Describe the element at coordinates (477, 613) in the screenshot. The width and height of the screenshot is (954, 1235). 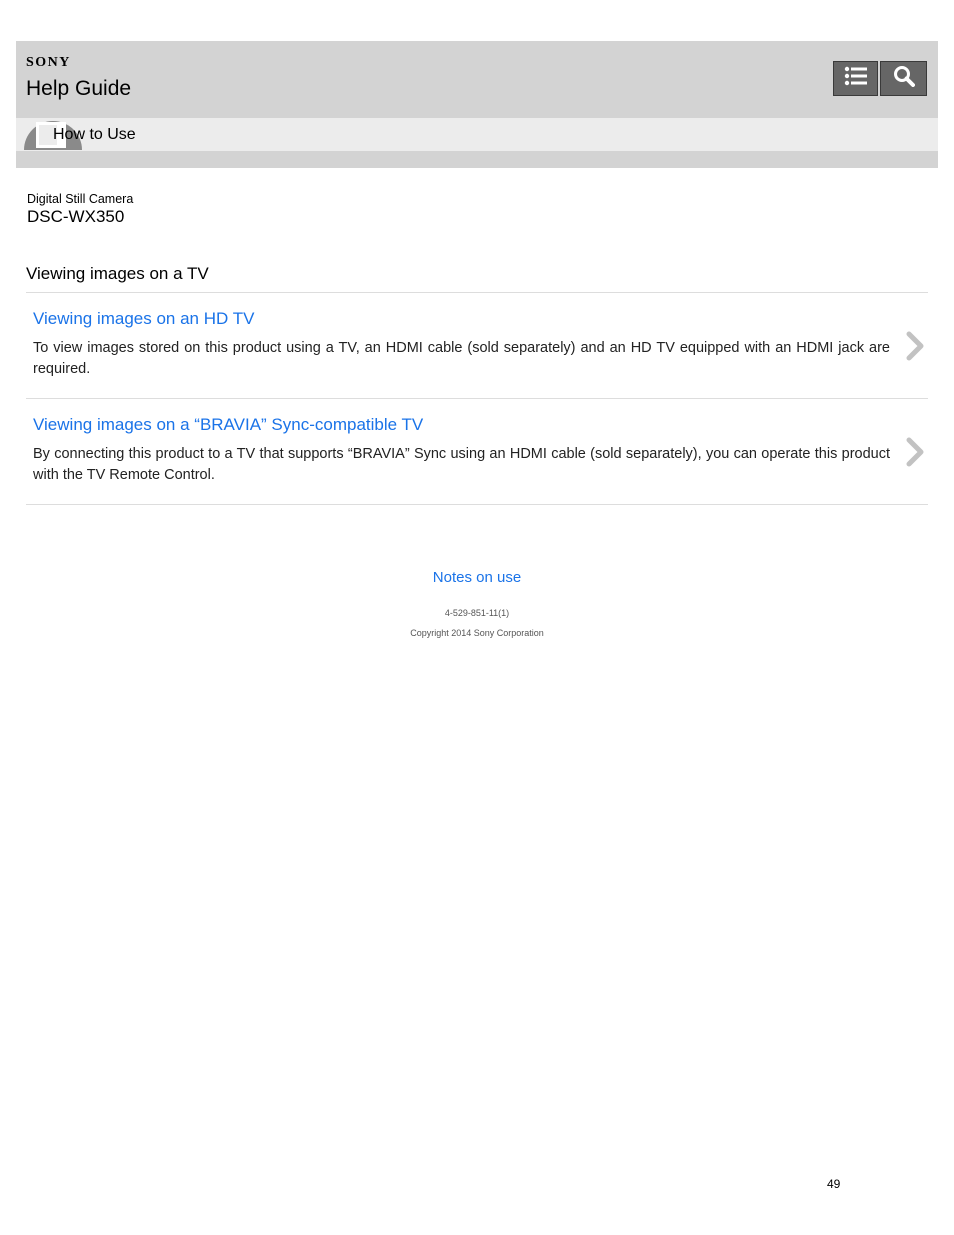
I see `document-number: 4-529-851-11(1)` at that location.